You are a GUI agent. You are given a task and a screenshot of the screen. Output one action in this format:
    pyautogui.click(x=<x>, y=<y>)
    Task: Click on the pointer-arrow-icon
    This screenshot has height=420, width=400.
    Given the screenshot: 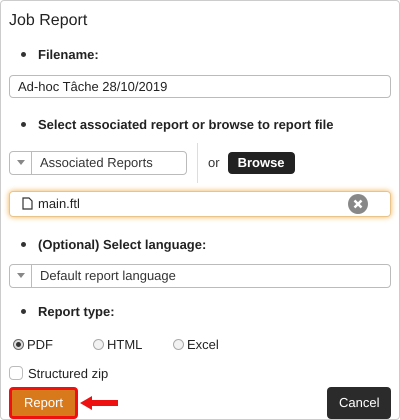 What is the action you would take?
    pyautogui.click(x=99, y=403)
    